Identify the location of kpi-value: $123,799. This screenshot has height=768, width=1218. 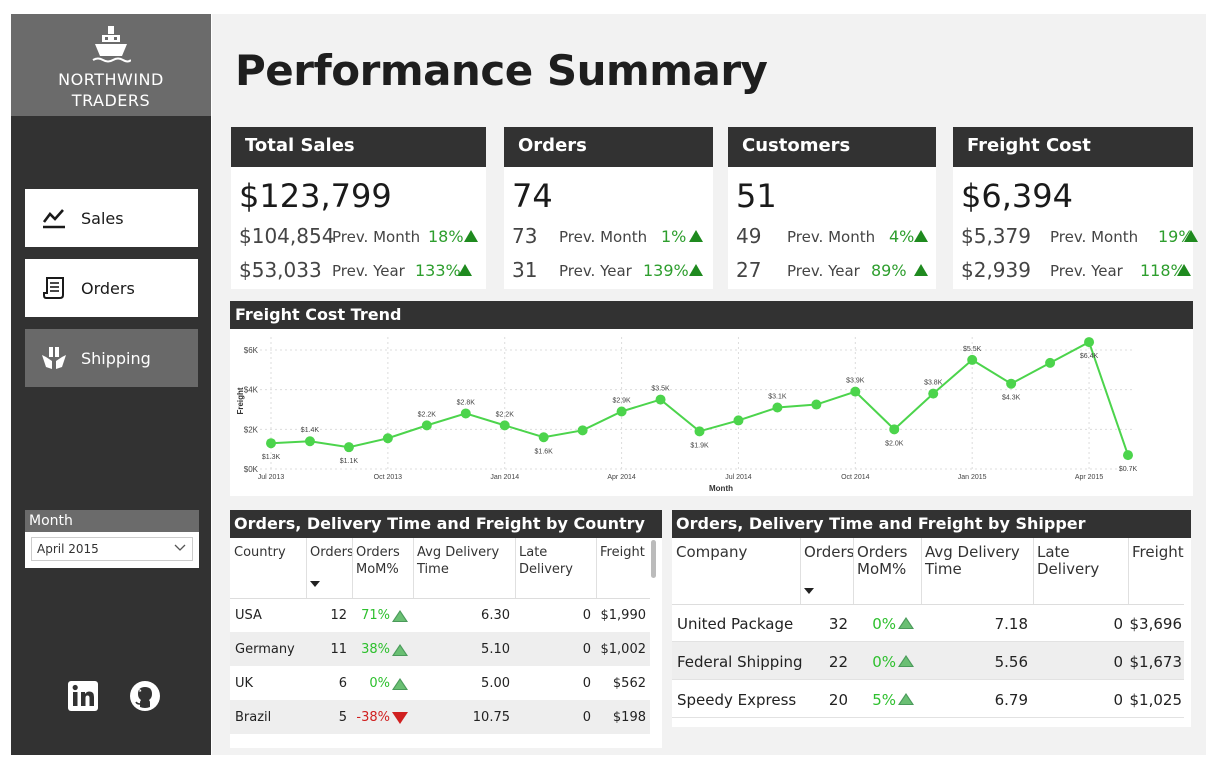
(315, 196).